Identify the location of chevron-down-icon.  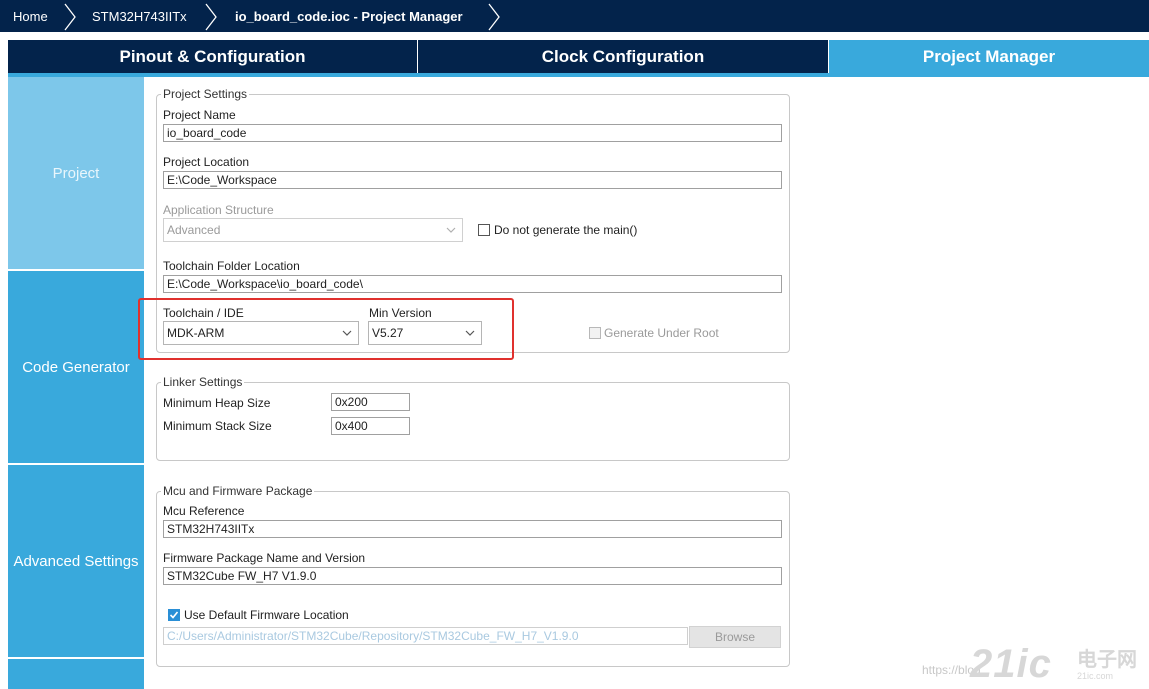
(451, 230).